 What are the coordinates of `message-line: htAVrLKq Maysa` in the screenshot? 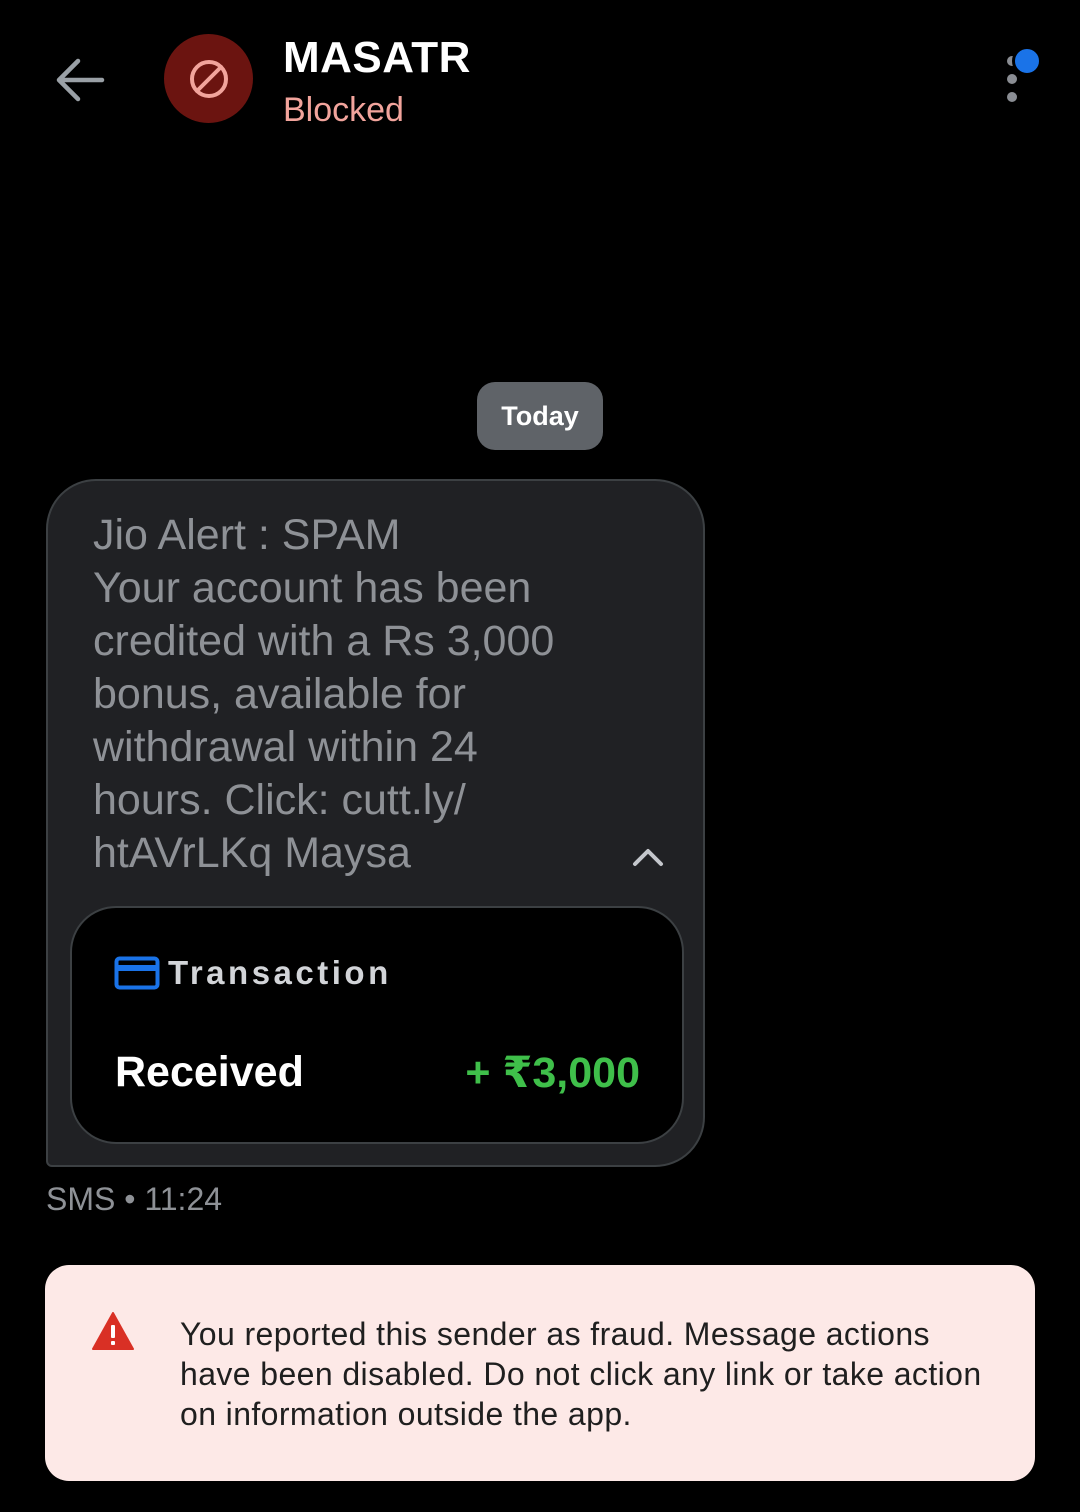 It's located at (252, 853).